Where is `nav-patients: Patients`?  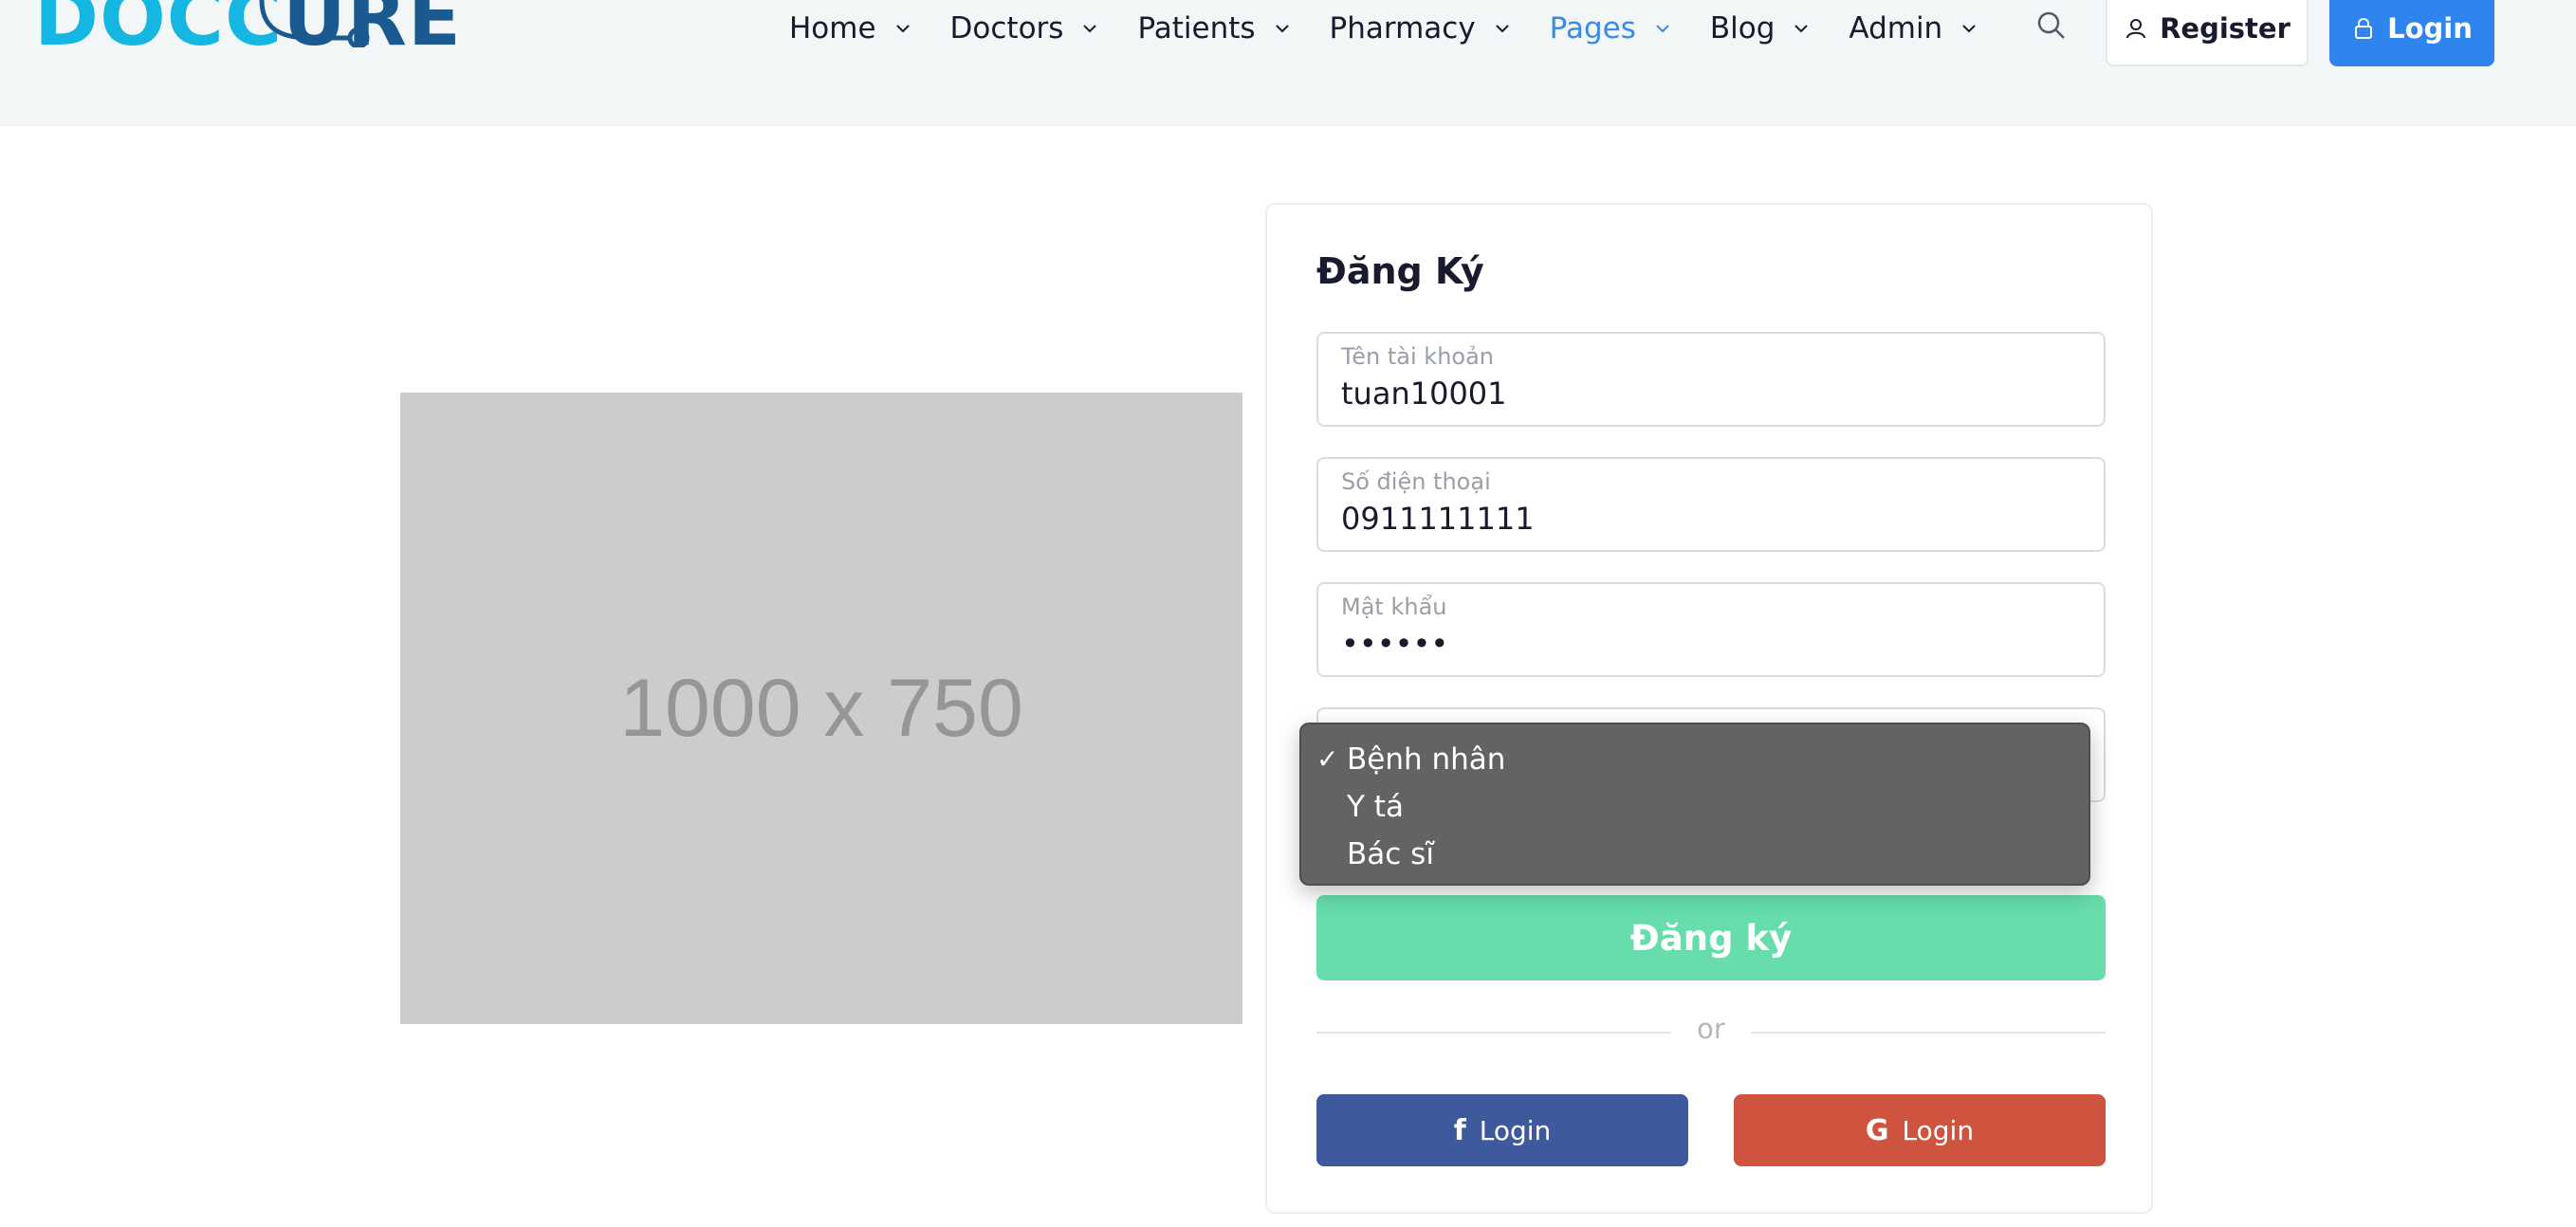 nav-patients: Patients is located at coordinates (1214, 29).